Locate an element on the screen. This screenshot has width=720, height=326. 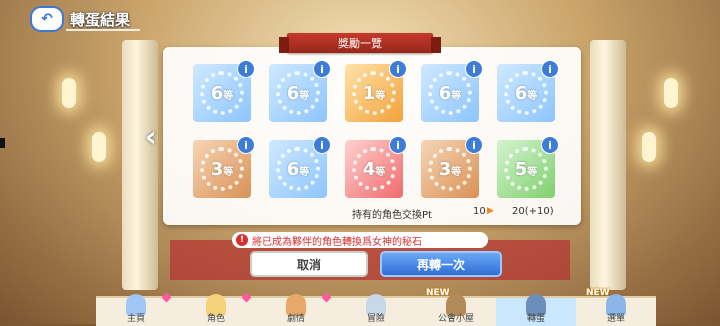
nav-label: 轉蛋 is located at coordinates (535, 319).